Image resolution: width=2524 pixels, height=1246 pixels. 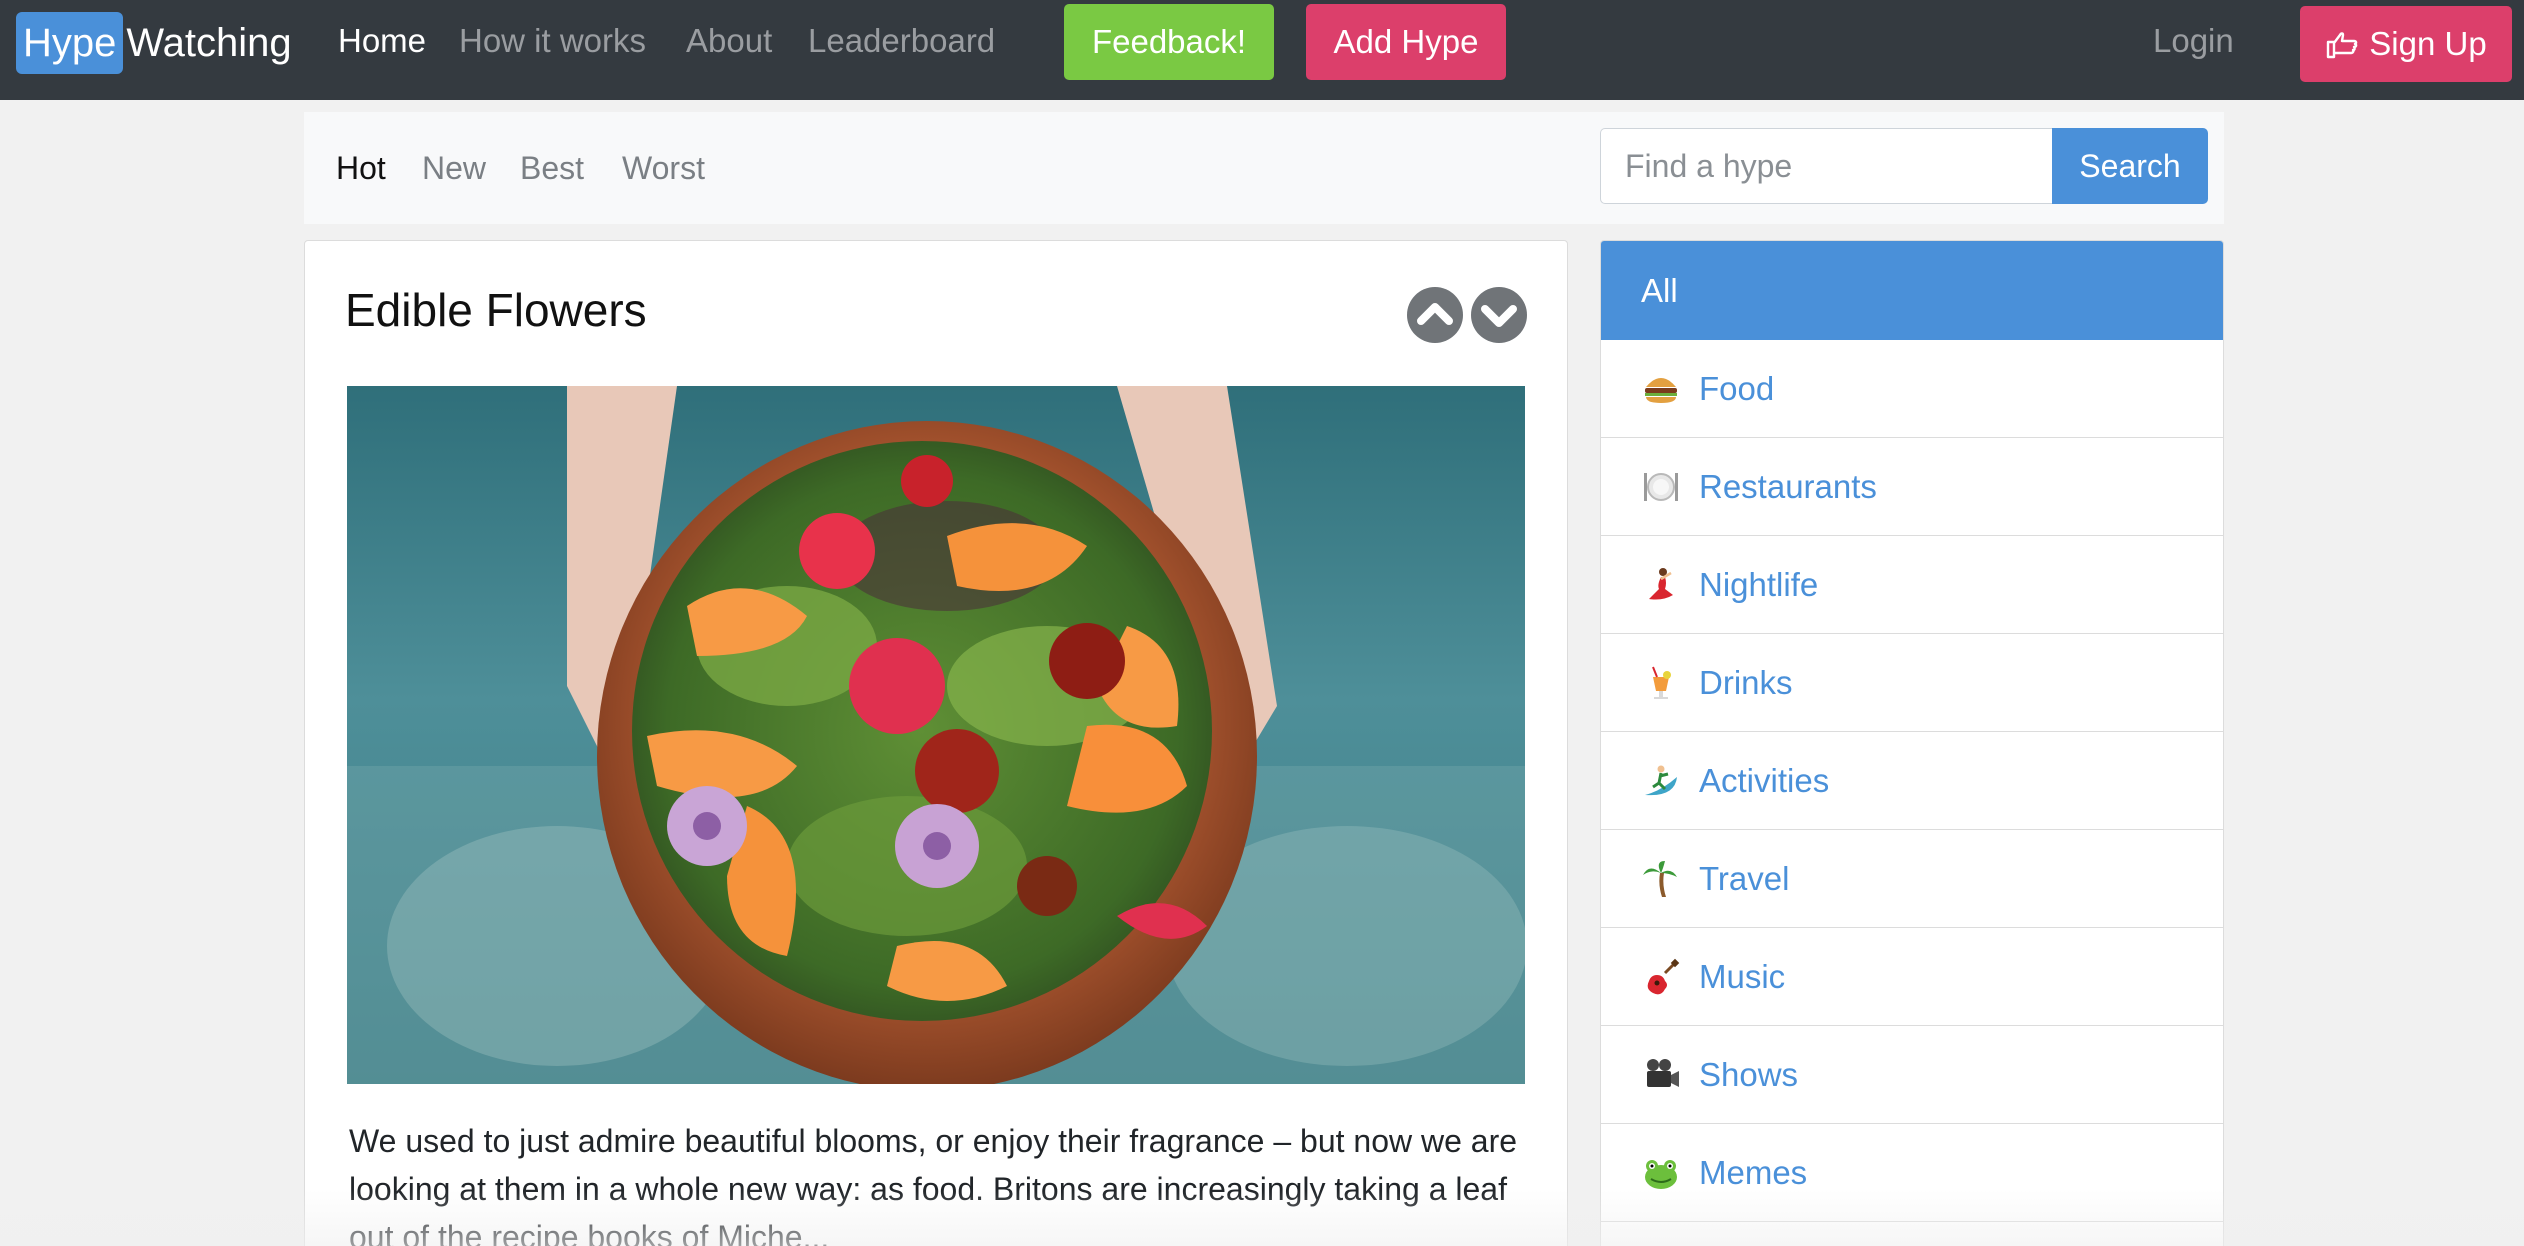 I want to click on category-label: Drinks, so click(x=1746, y=682).